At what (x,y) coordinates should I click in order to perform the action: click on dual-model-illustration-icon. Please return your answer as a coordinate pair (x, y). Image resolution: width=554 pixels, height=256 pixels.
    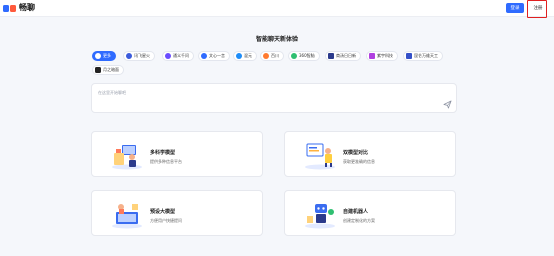
    Looking at the image, I should click on (320, 156).